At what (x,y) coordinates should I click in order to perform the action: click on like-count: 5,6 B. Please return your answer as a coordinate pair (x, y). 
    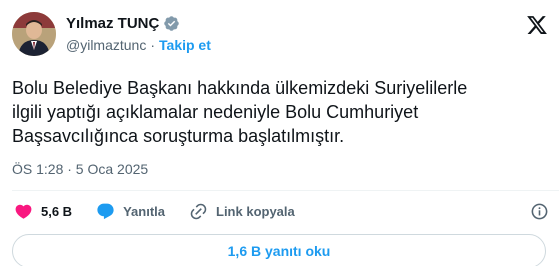
    Looking at the image, I should click on (57, 211).